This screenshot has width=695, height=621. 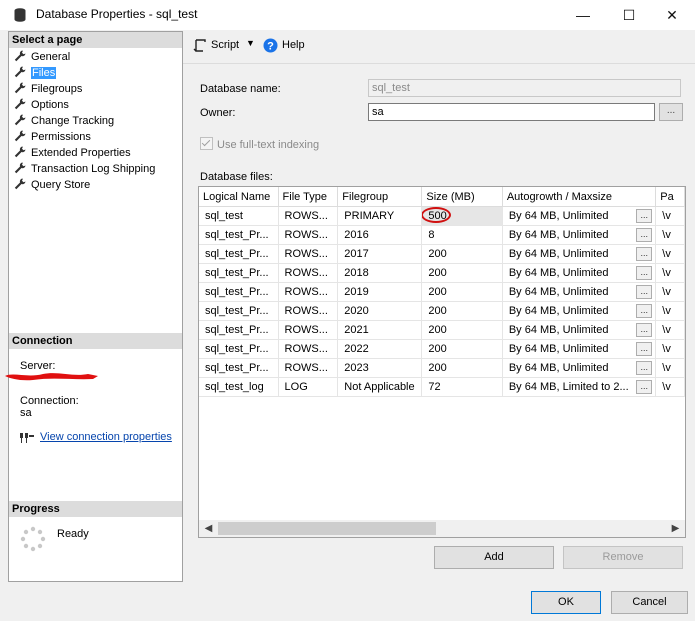 I want to click on page-item-query-store: Query Store, so click(x=52, y=185).